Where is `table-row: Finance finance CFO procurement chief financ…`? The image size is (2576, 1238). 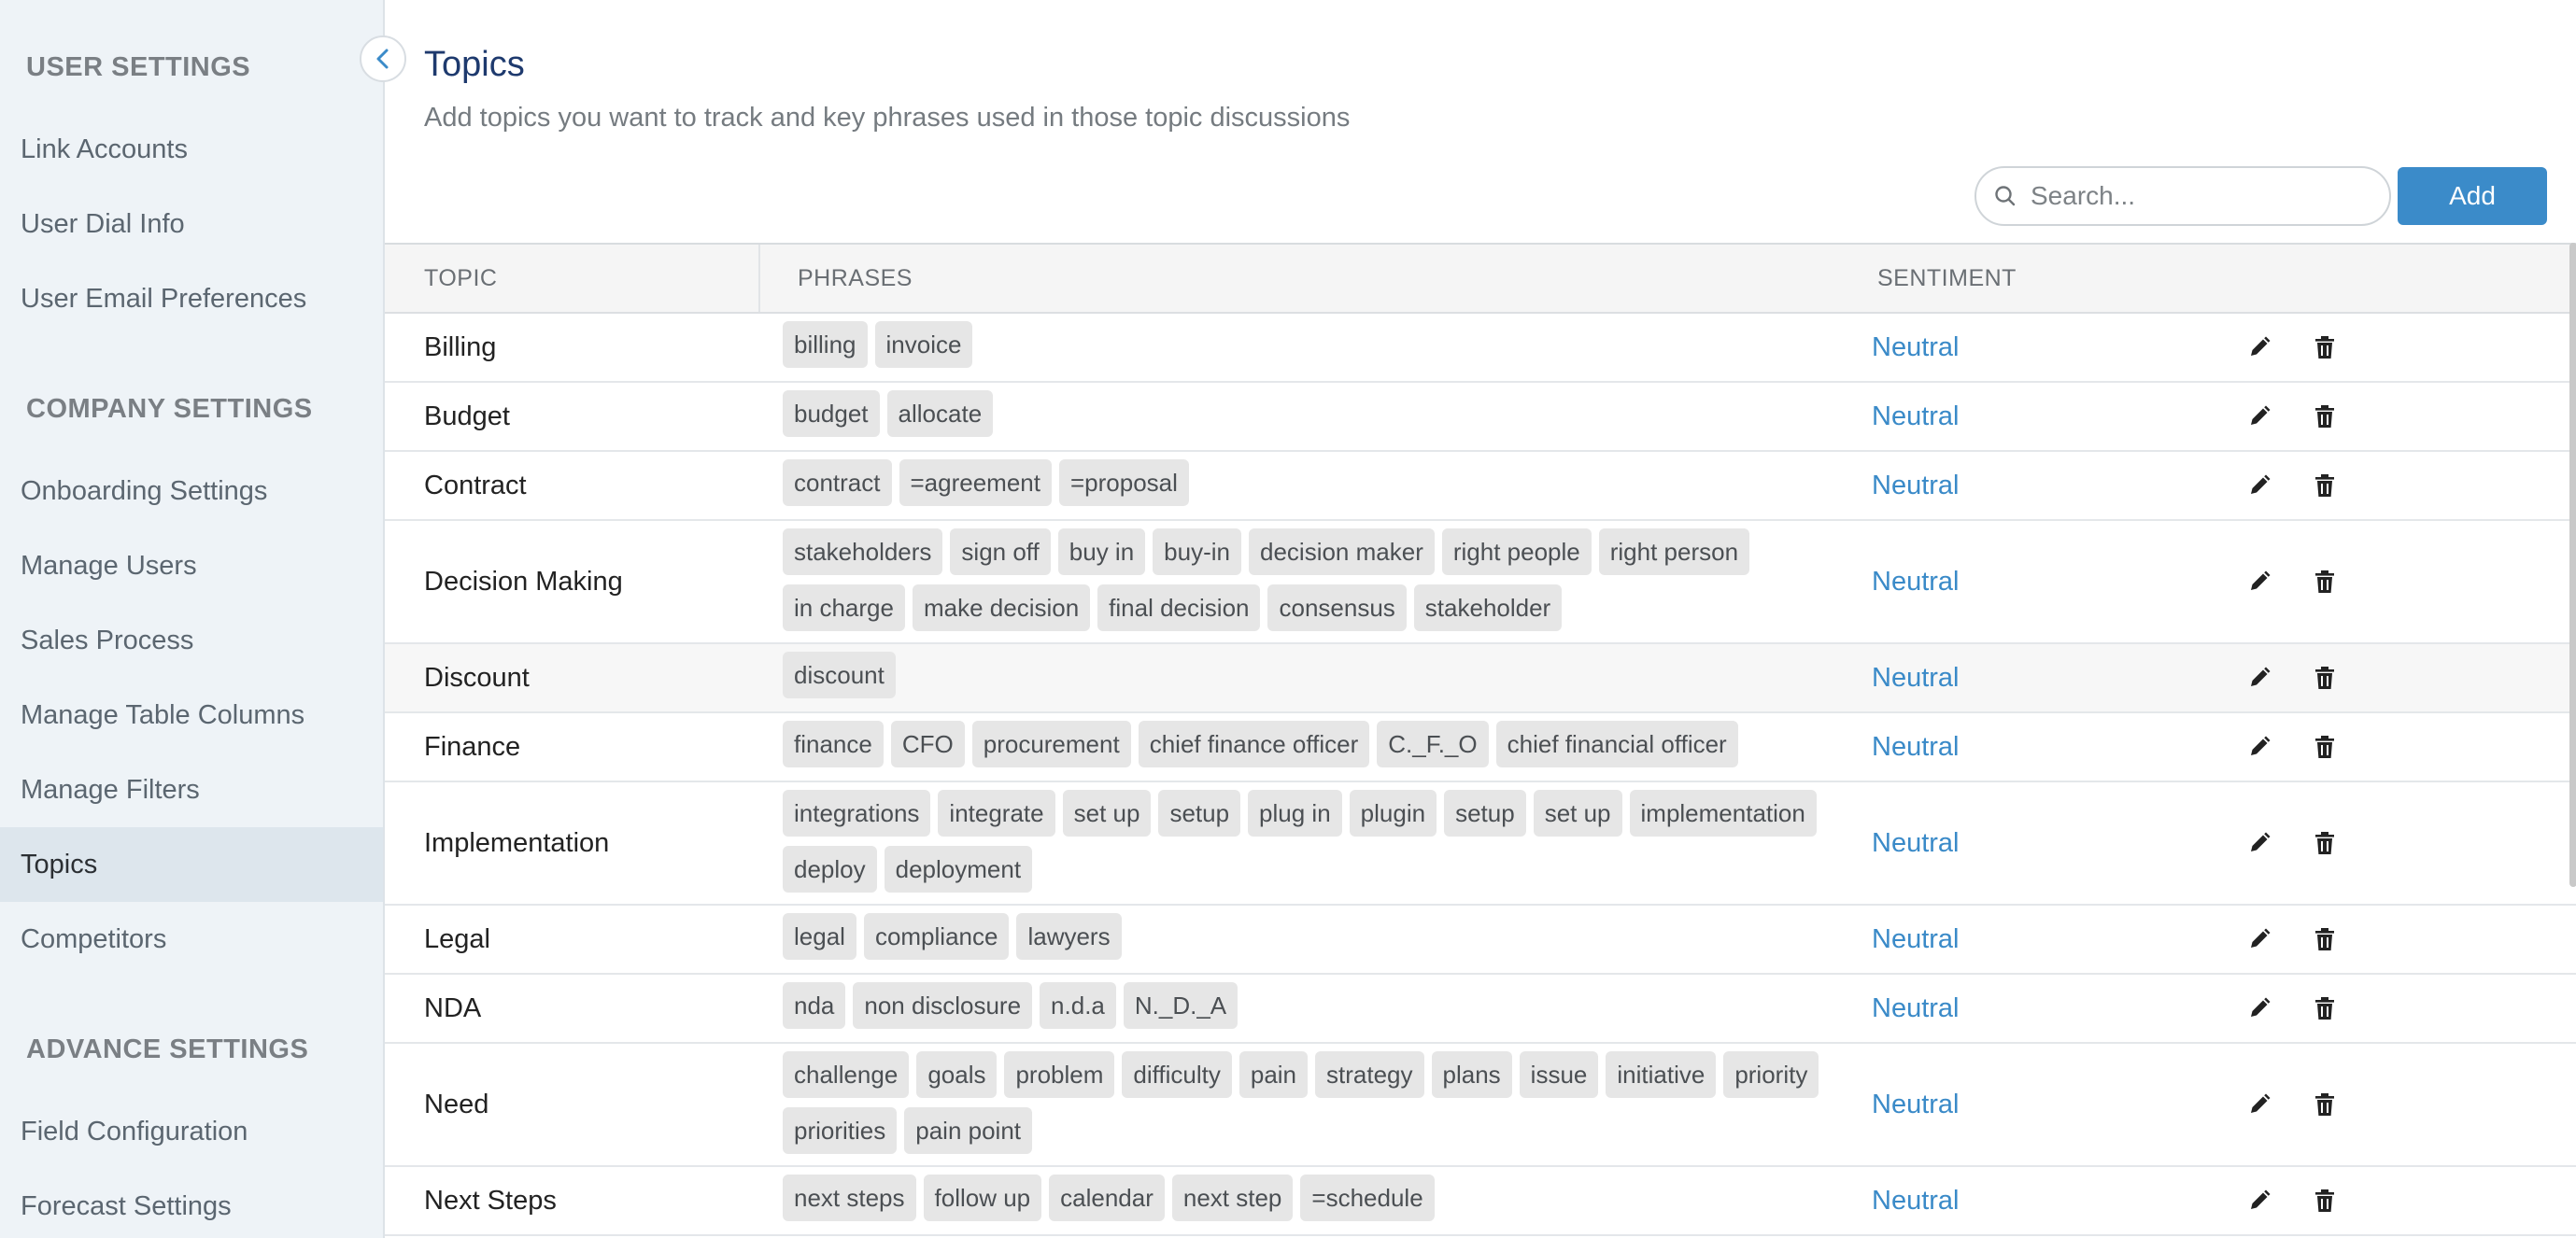
table-row: Finance finance CFO procurement chief financ… is located at coordinates (1480, 747).